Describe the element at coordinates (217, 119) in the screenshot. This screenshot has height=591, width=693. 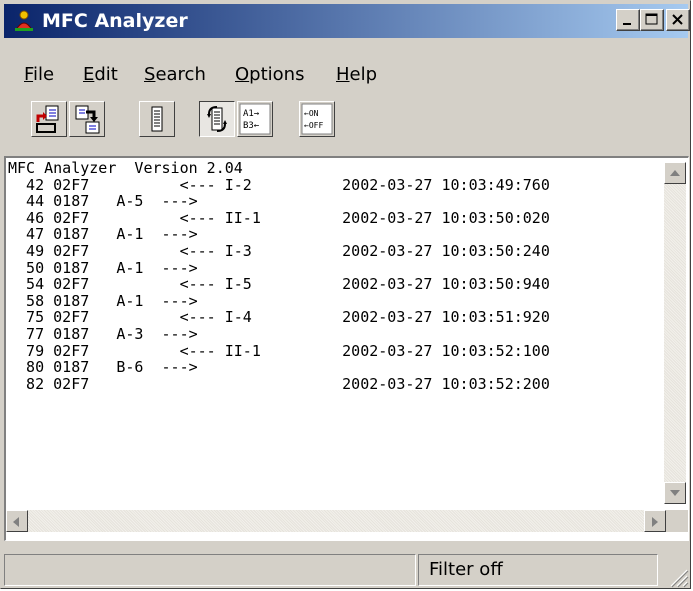
I see `auto-scroll-button` at that location.